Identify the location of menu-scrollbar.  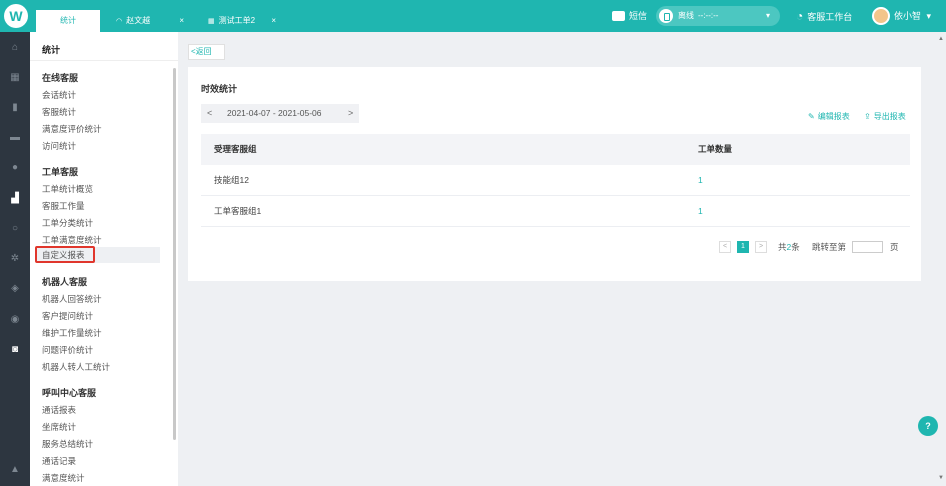
(174, 254).